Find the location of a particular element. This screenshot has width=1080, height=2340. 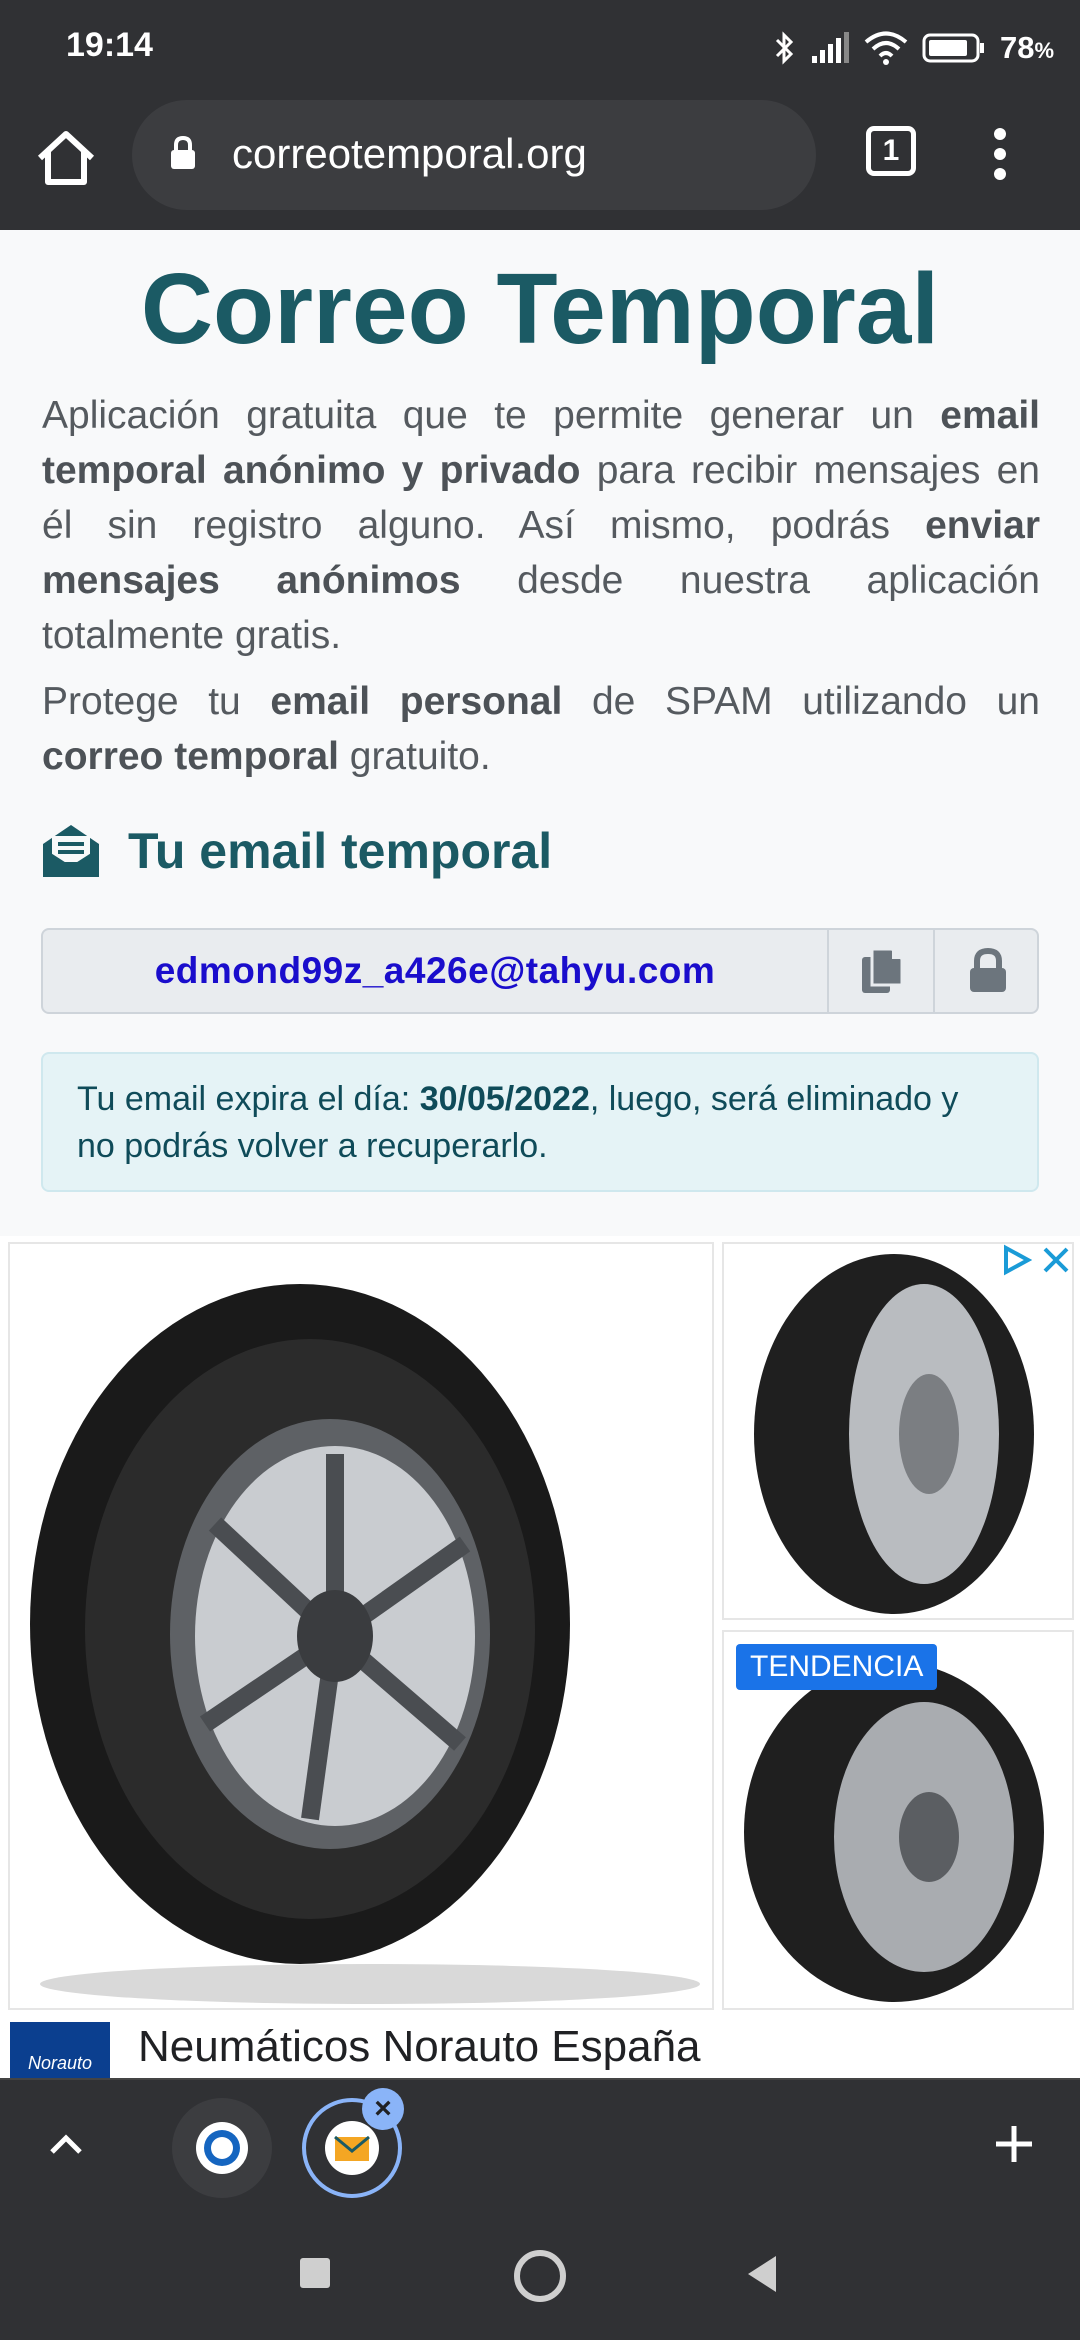

lock-button is located at coordinates (985, 971).